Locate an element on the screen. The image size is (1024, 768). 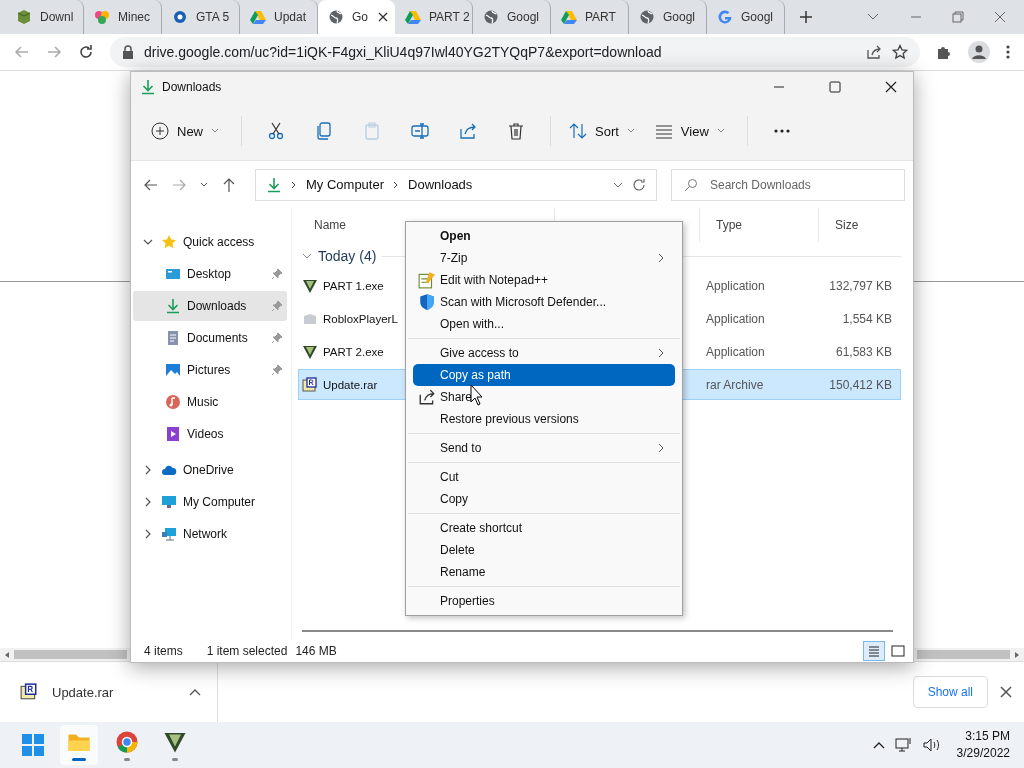
status-text: 4 items is located at coordinates (163, 651).